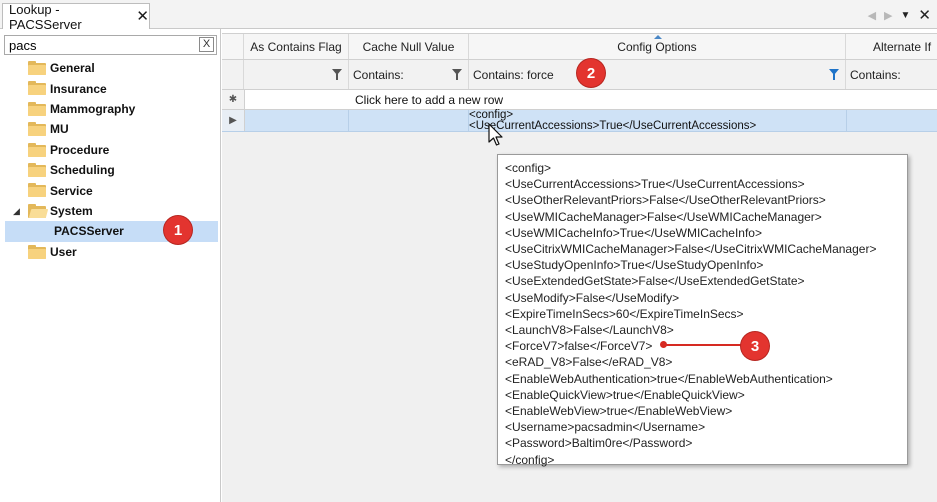 This screenshot has height=502, width=937. I want to click on filter-active-icon, so click(834, 74).